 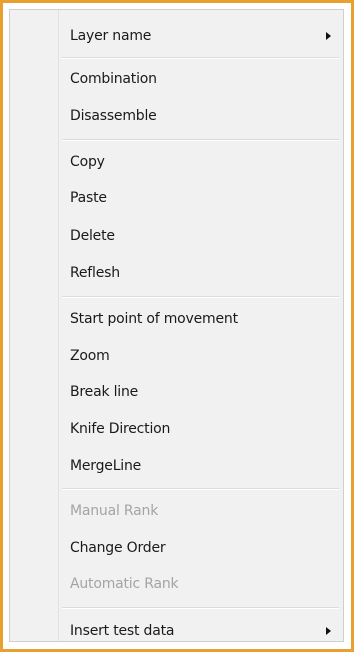 I want to click on menu-item-paste: Paste, so click(x=176, y=198).